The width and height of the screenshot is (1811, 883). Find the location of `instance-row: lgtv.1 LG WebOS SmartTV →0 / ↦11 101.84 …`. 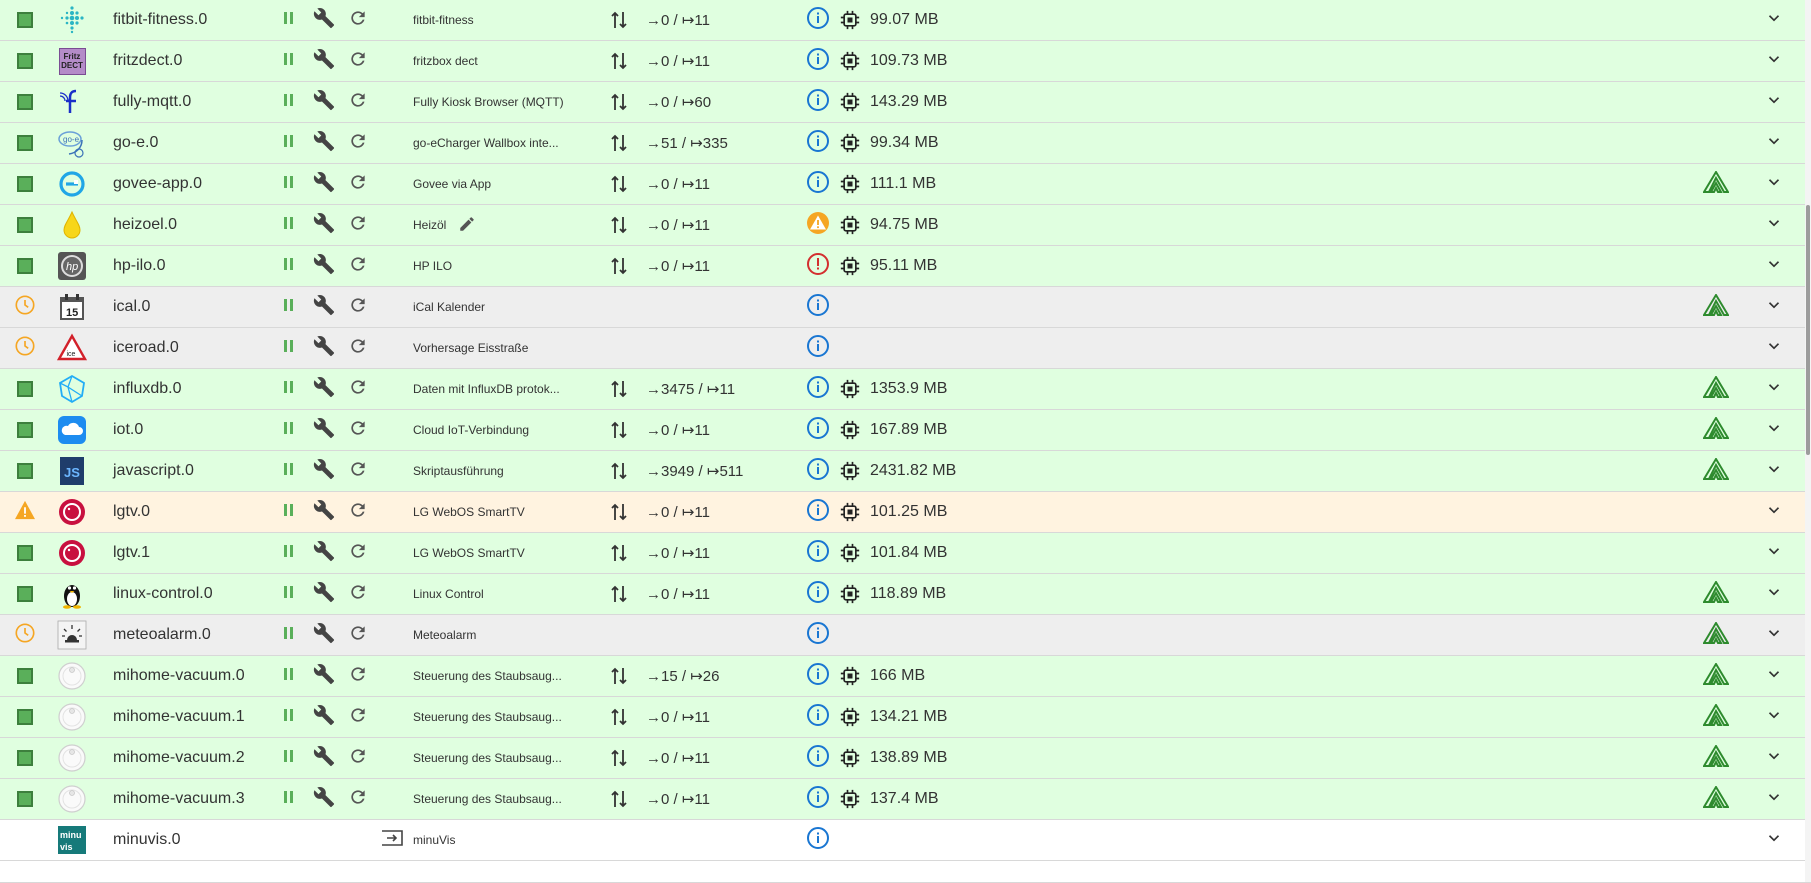

instance-row: lgtv.1 LG WebOS SmartTV →0 / ↦11 101.84 … is located at coordinates (902, 553).